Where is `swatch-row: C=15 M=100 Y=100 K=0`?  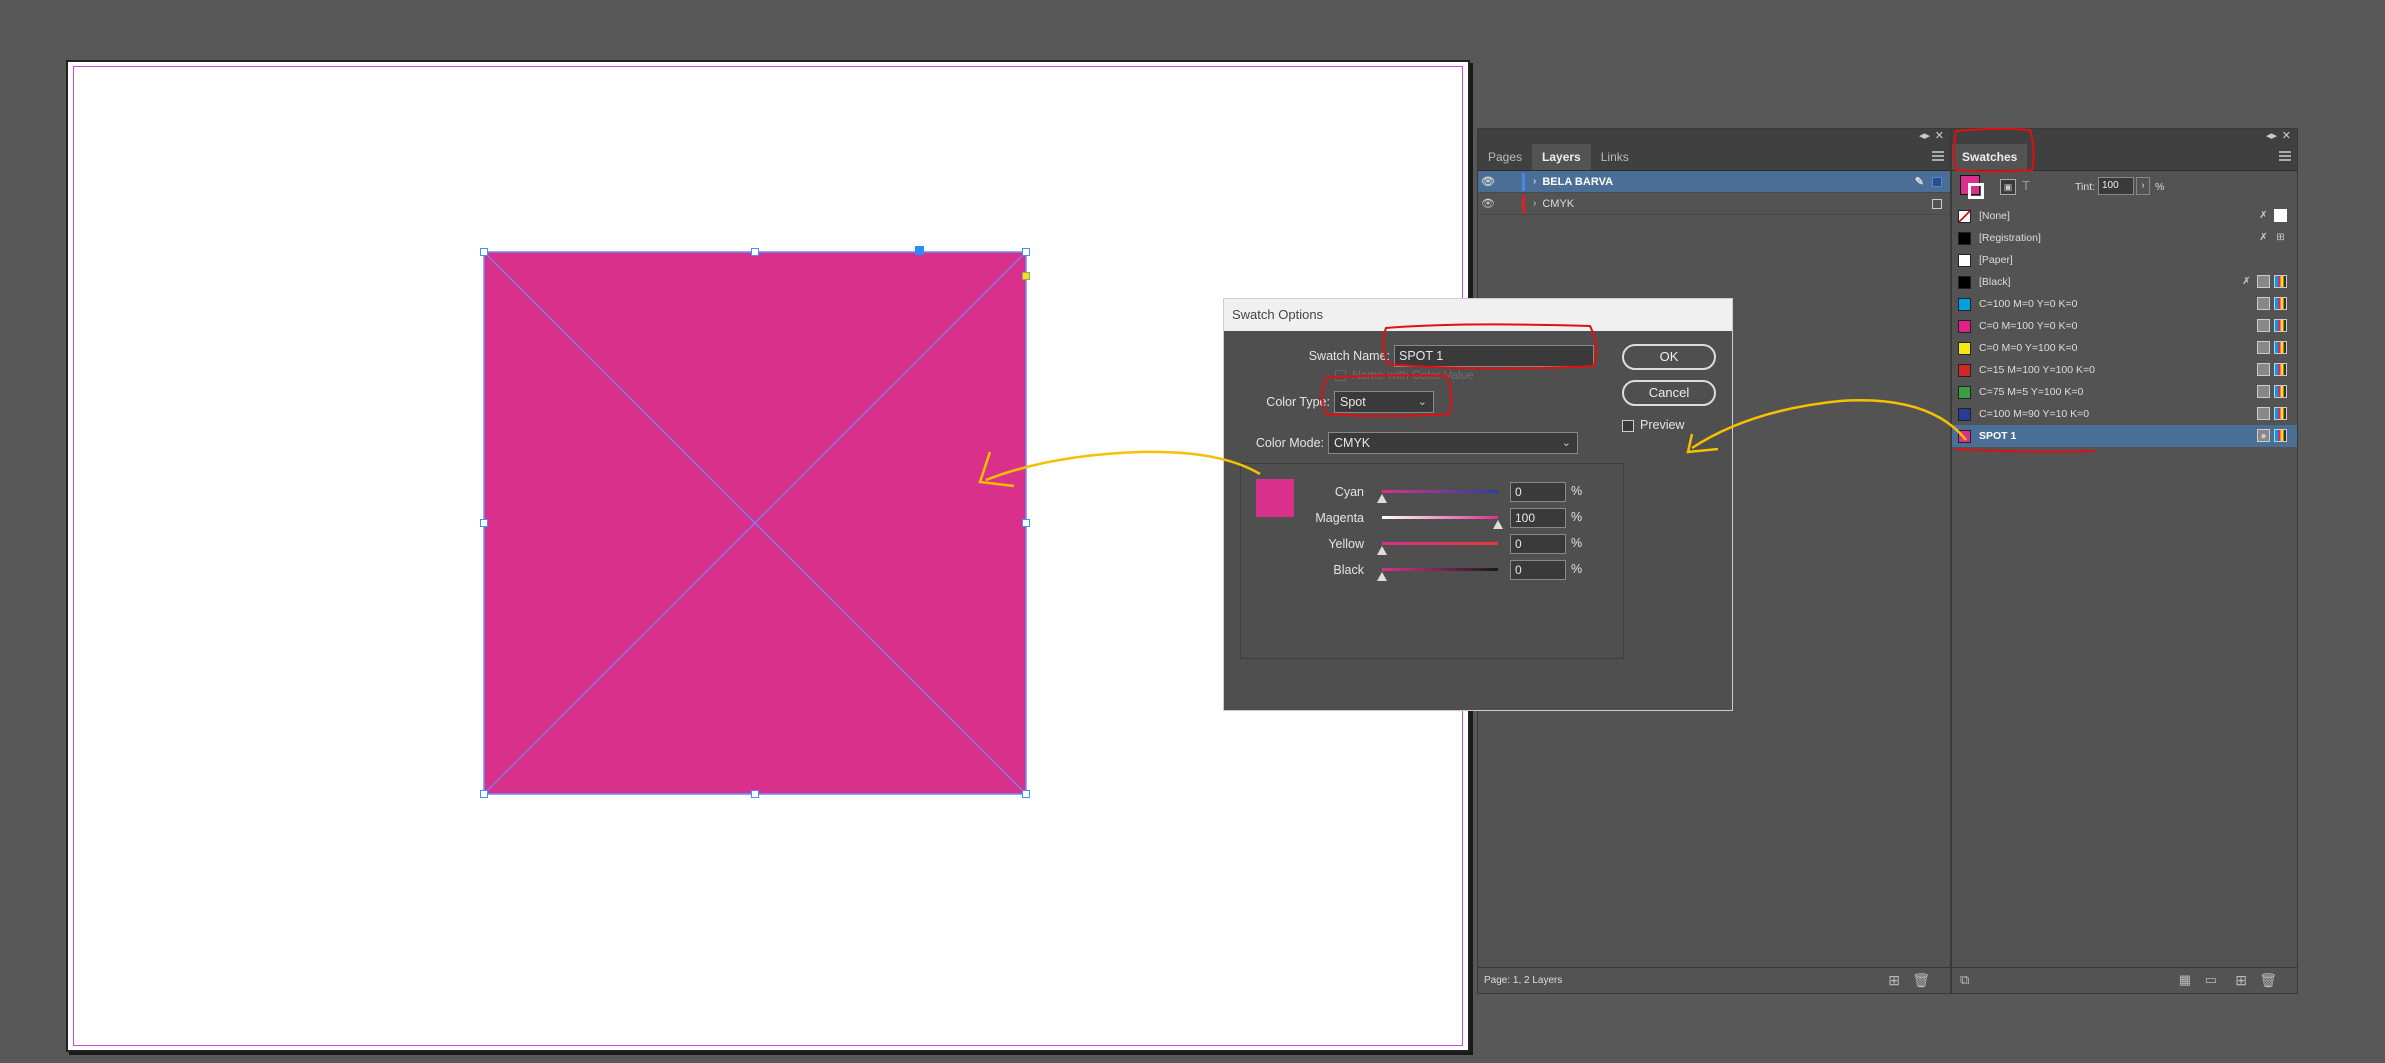 swatch-row: C=15 M=100 Y=100 K=0 is located at coordinates (2124, 370).